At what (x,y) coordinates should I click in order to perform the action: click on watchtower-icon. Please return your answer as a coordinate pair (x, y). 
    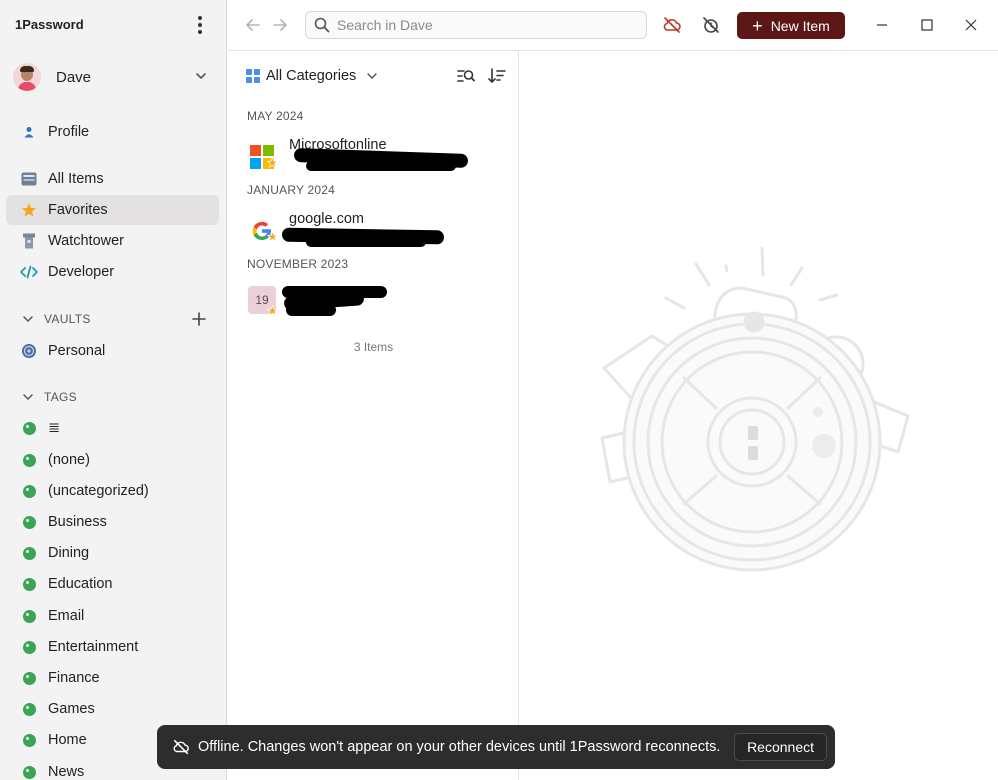
    Looking at the image, I should click on (29, 241).